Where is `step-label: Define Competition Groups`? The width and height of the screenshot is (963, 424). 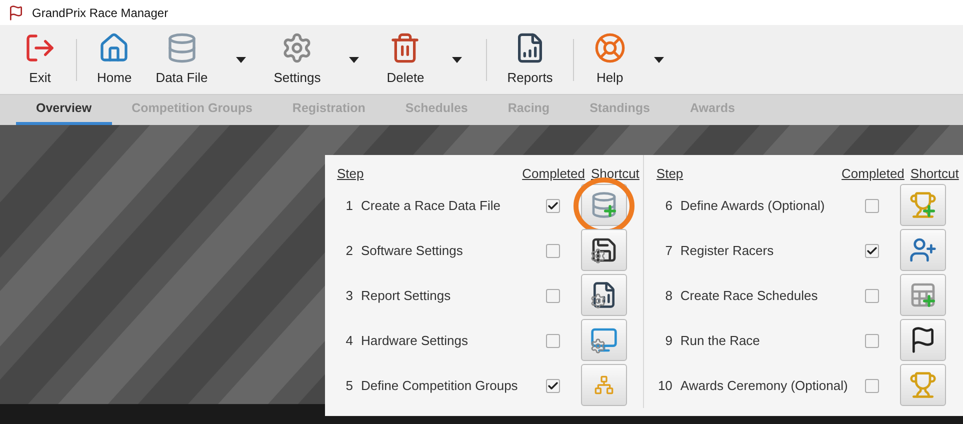
step-label: Define Competition Groups is located at coordinates (439, 385).